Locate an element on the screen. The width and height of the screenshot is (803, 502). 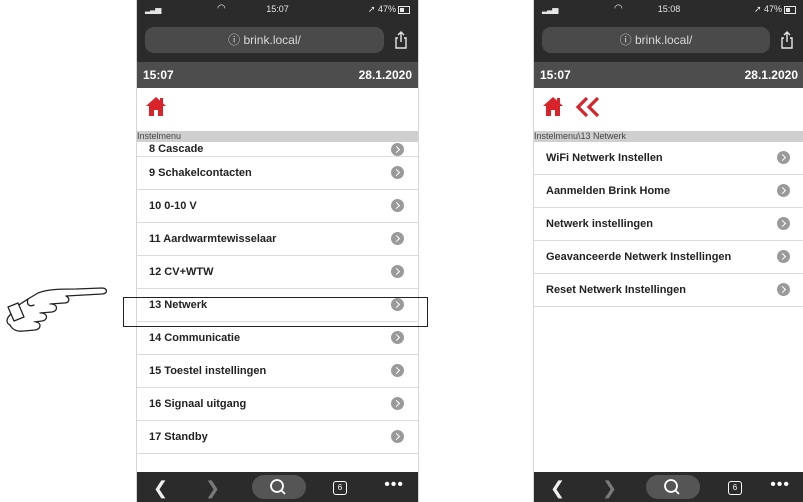
menu-item-0-10v: 10 0-10 V is located at coordinates (277, 206).